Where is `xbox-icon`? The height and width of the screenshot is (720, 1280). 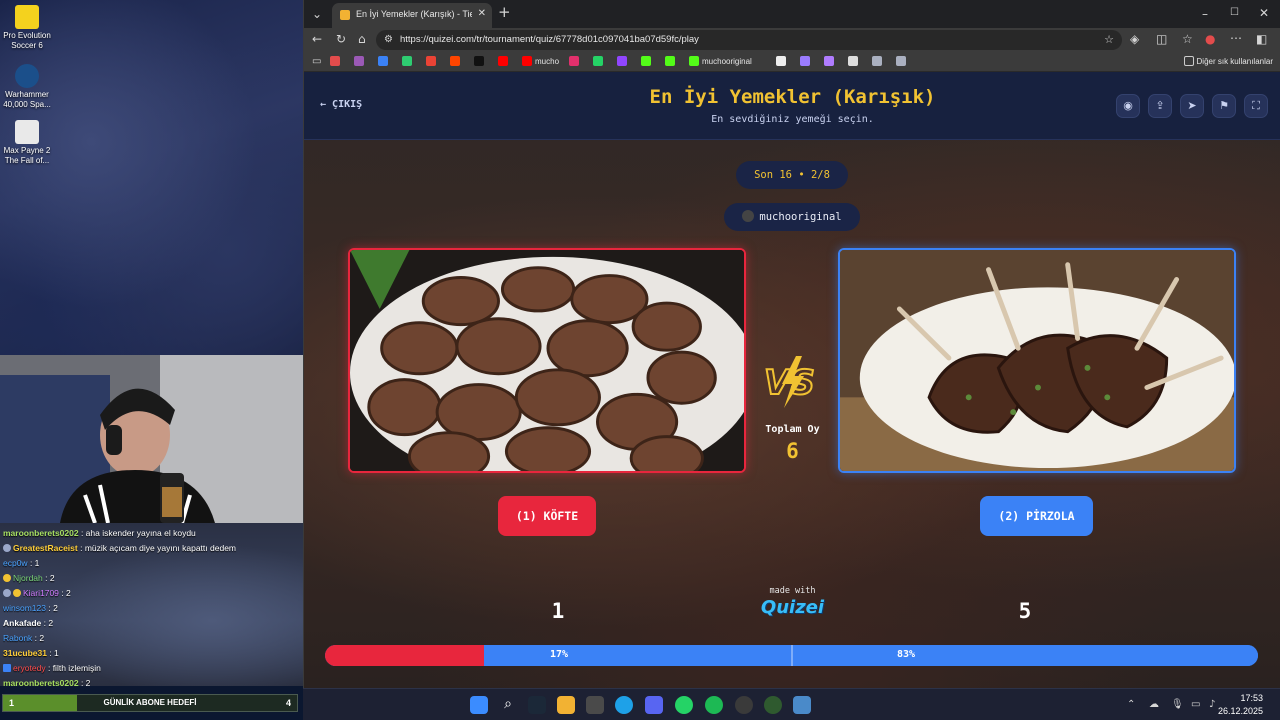 xbox-icon is located at coordinates (773, 705).